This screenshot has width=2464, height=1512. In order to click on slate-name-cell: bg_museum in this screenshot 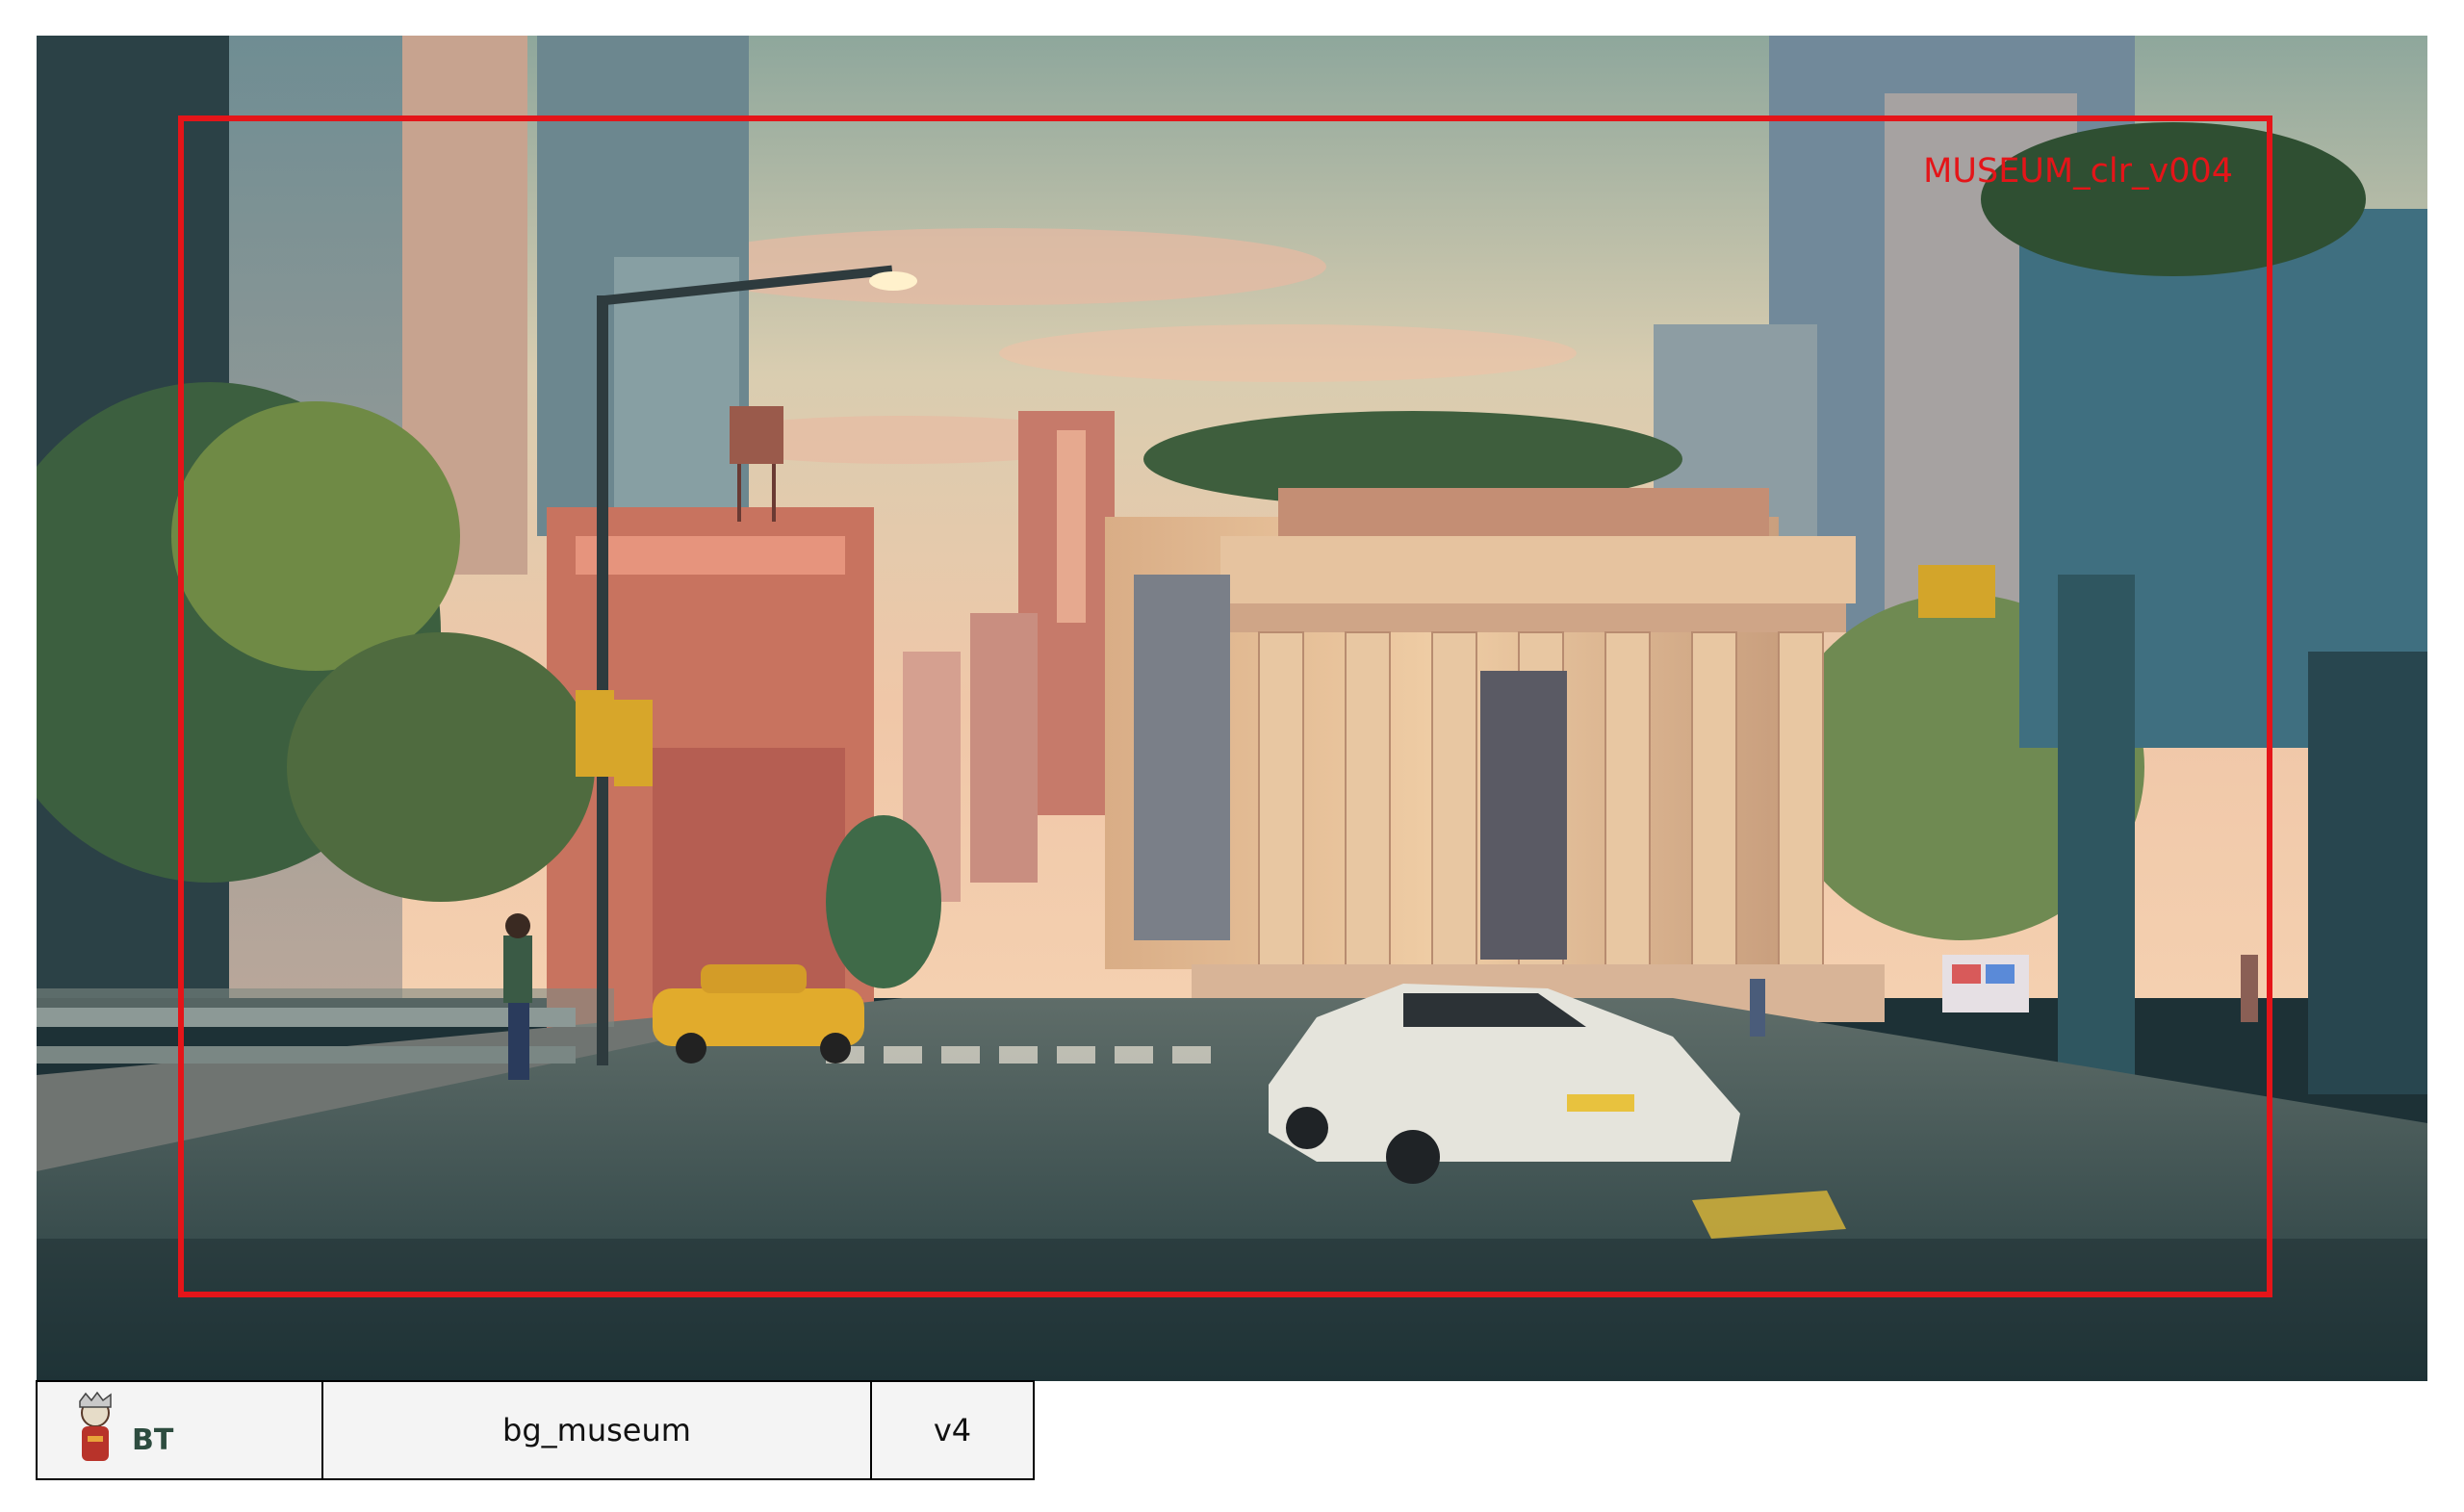, I will do `click(597, 1430)`.